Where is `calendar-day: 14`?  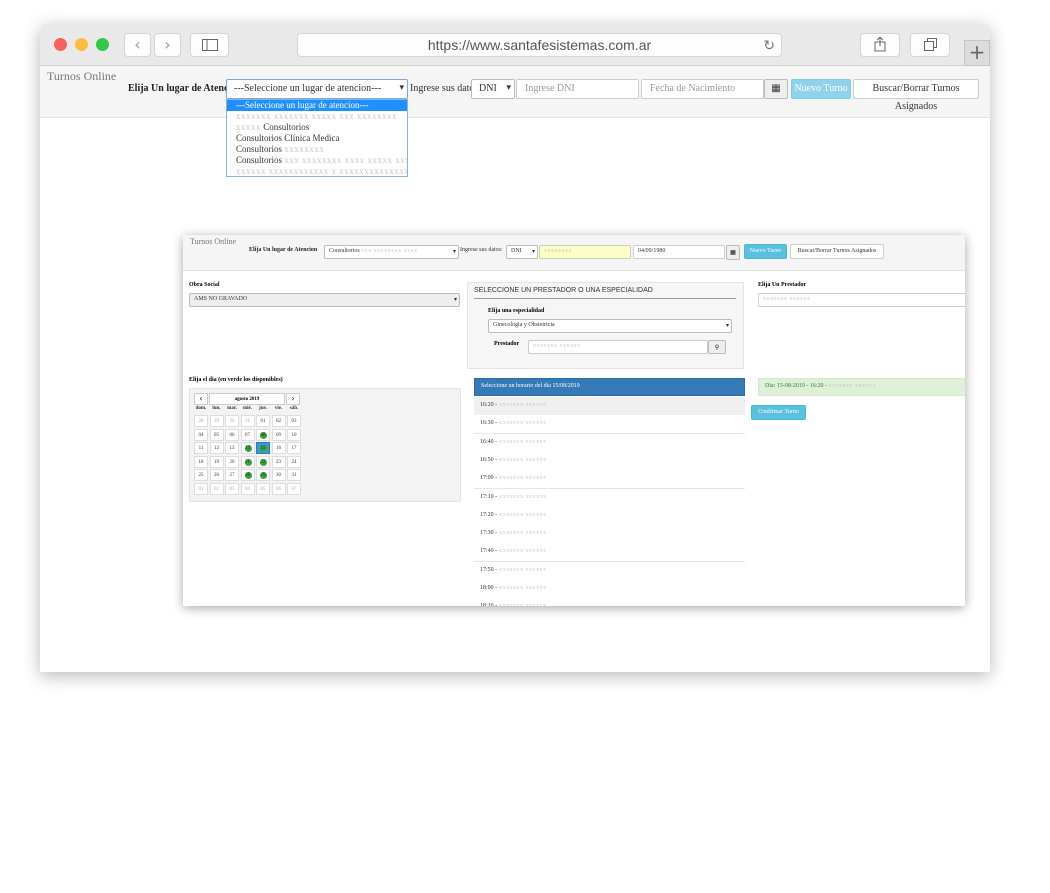
calendar-day: 14 is located at coordinates (247, 448).